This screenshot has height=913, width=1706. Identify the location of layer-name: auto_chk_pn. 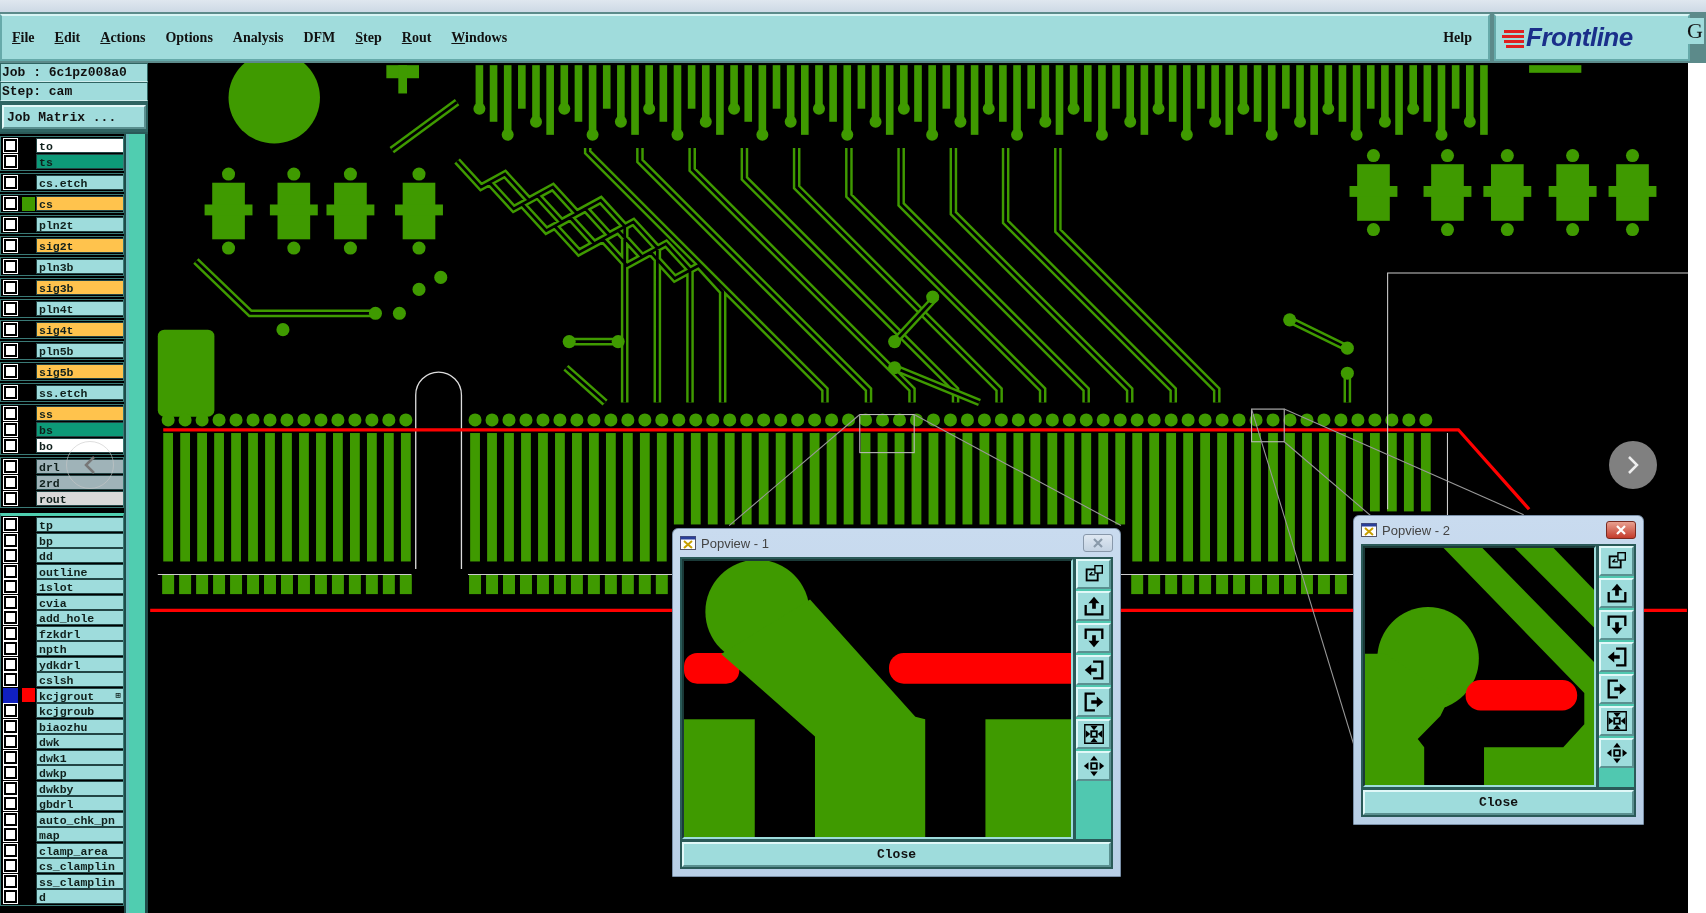
(79, 819).